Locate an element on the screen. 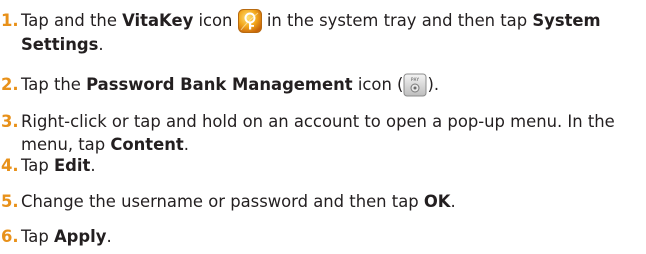 The width and height of the screenshot is (646, 254). password-bank-icon: PAY is located at coordinates (415, 85).